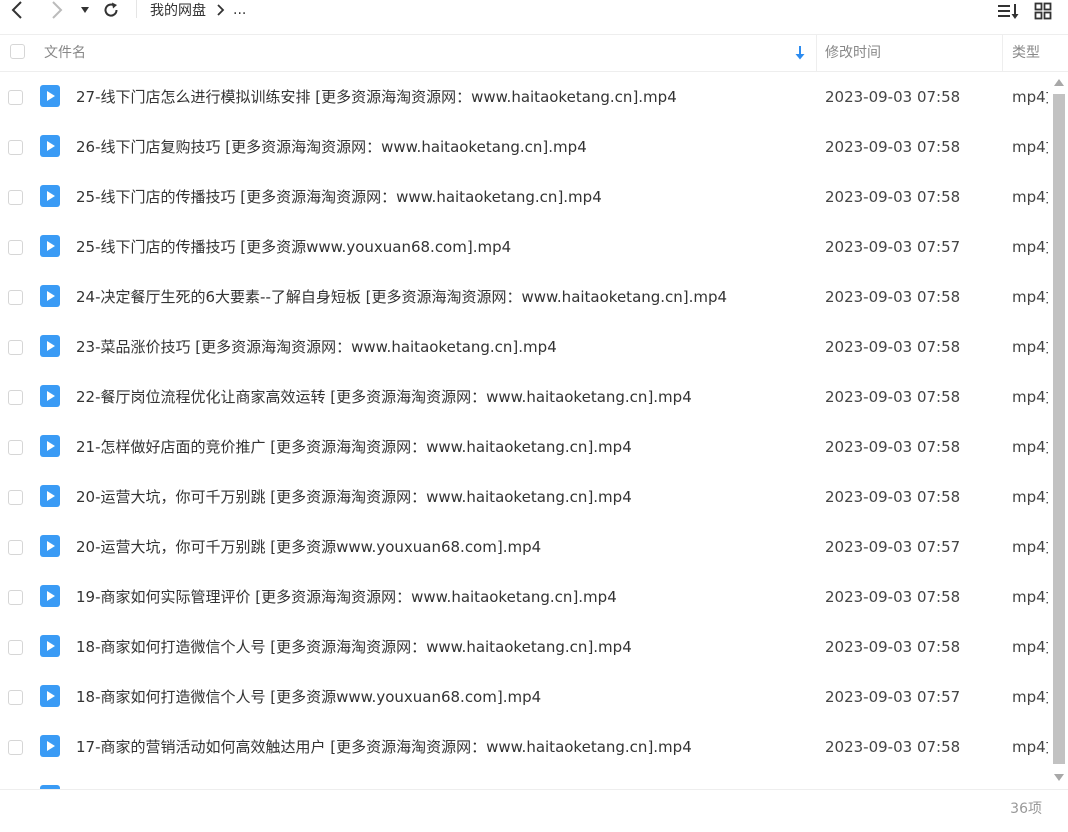 The height and width of the screenshot is (832, 1068). I want to click on item-count: 36项, so click(1026, 809).